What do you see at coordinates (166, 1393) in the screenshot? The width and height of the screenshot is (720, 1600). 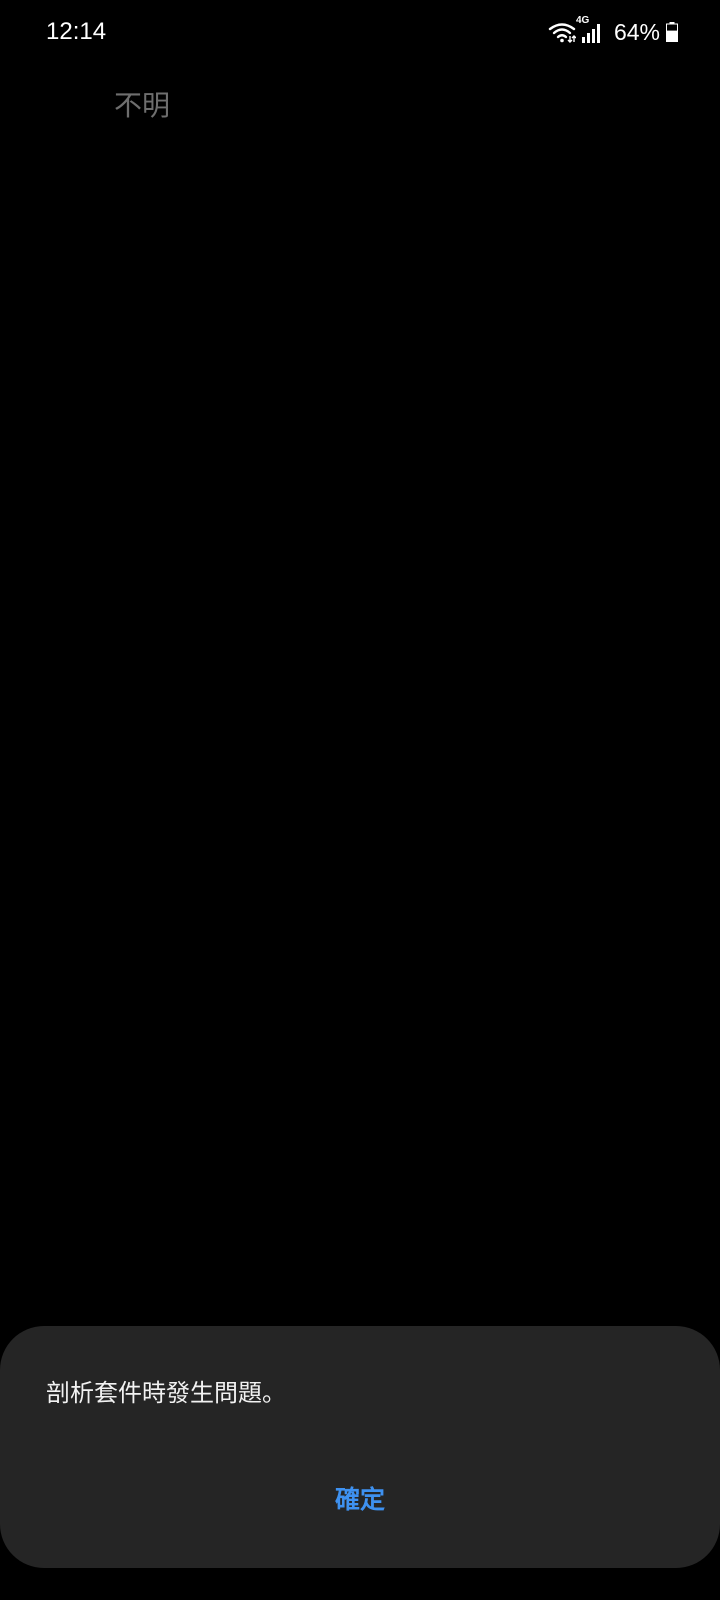 I see `dialog-message: 剖析套件時發生問題。` at bounding box center [166, 1393].